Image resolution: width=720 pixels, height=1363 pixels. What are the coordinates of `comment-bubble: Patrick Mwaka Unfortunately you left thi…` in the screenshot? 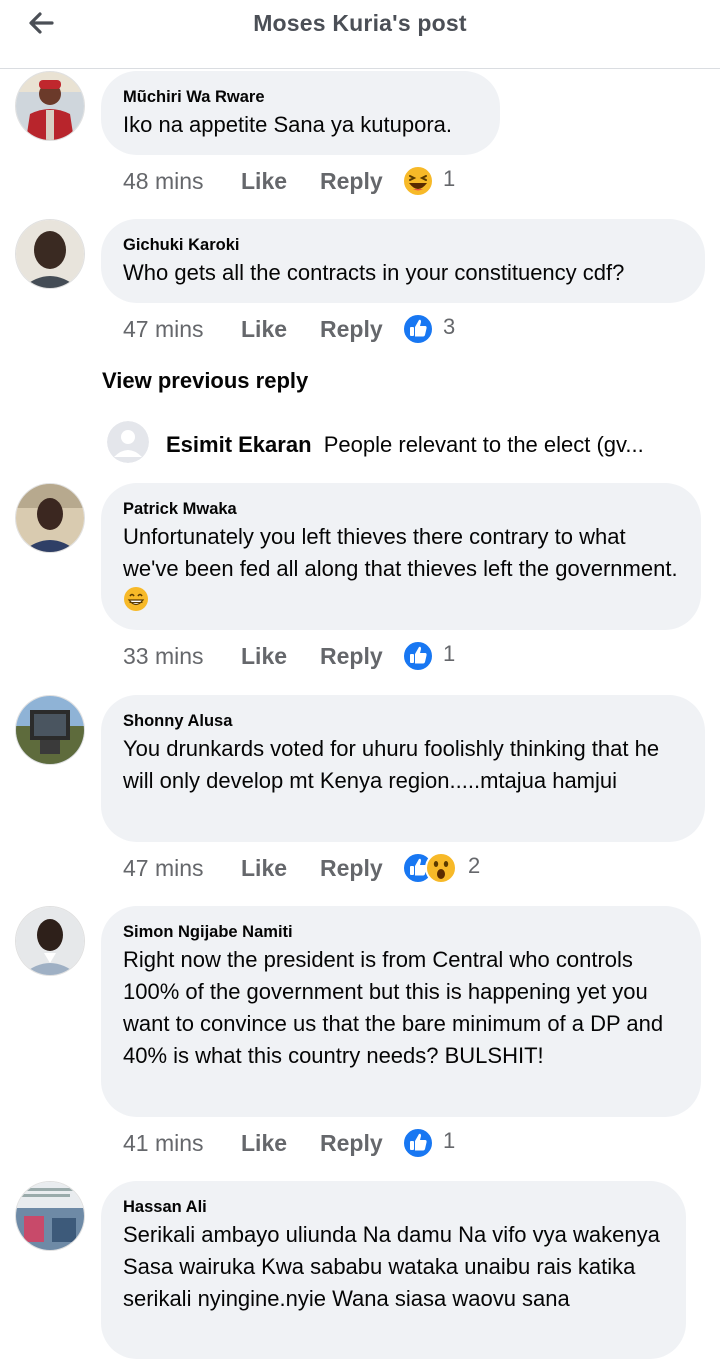 It's located at (401, 556).